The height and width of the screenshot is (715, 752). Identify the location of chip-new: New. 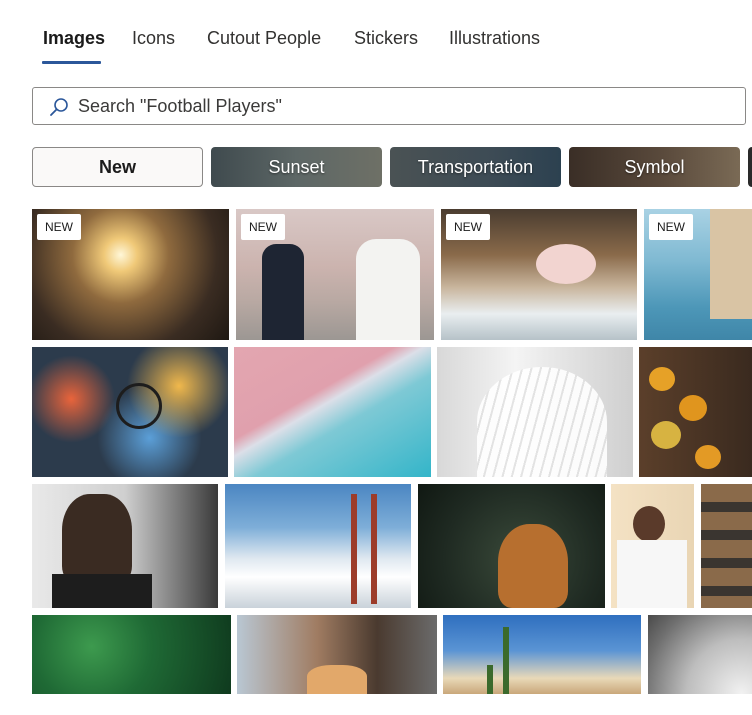
(117, 167).